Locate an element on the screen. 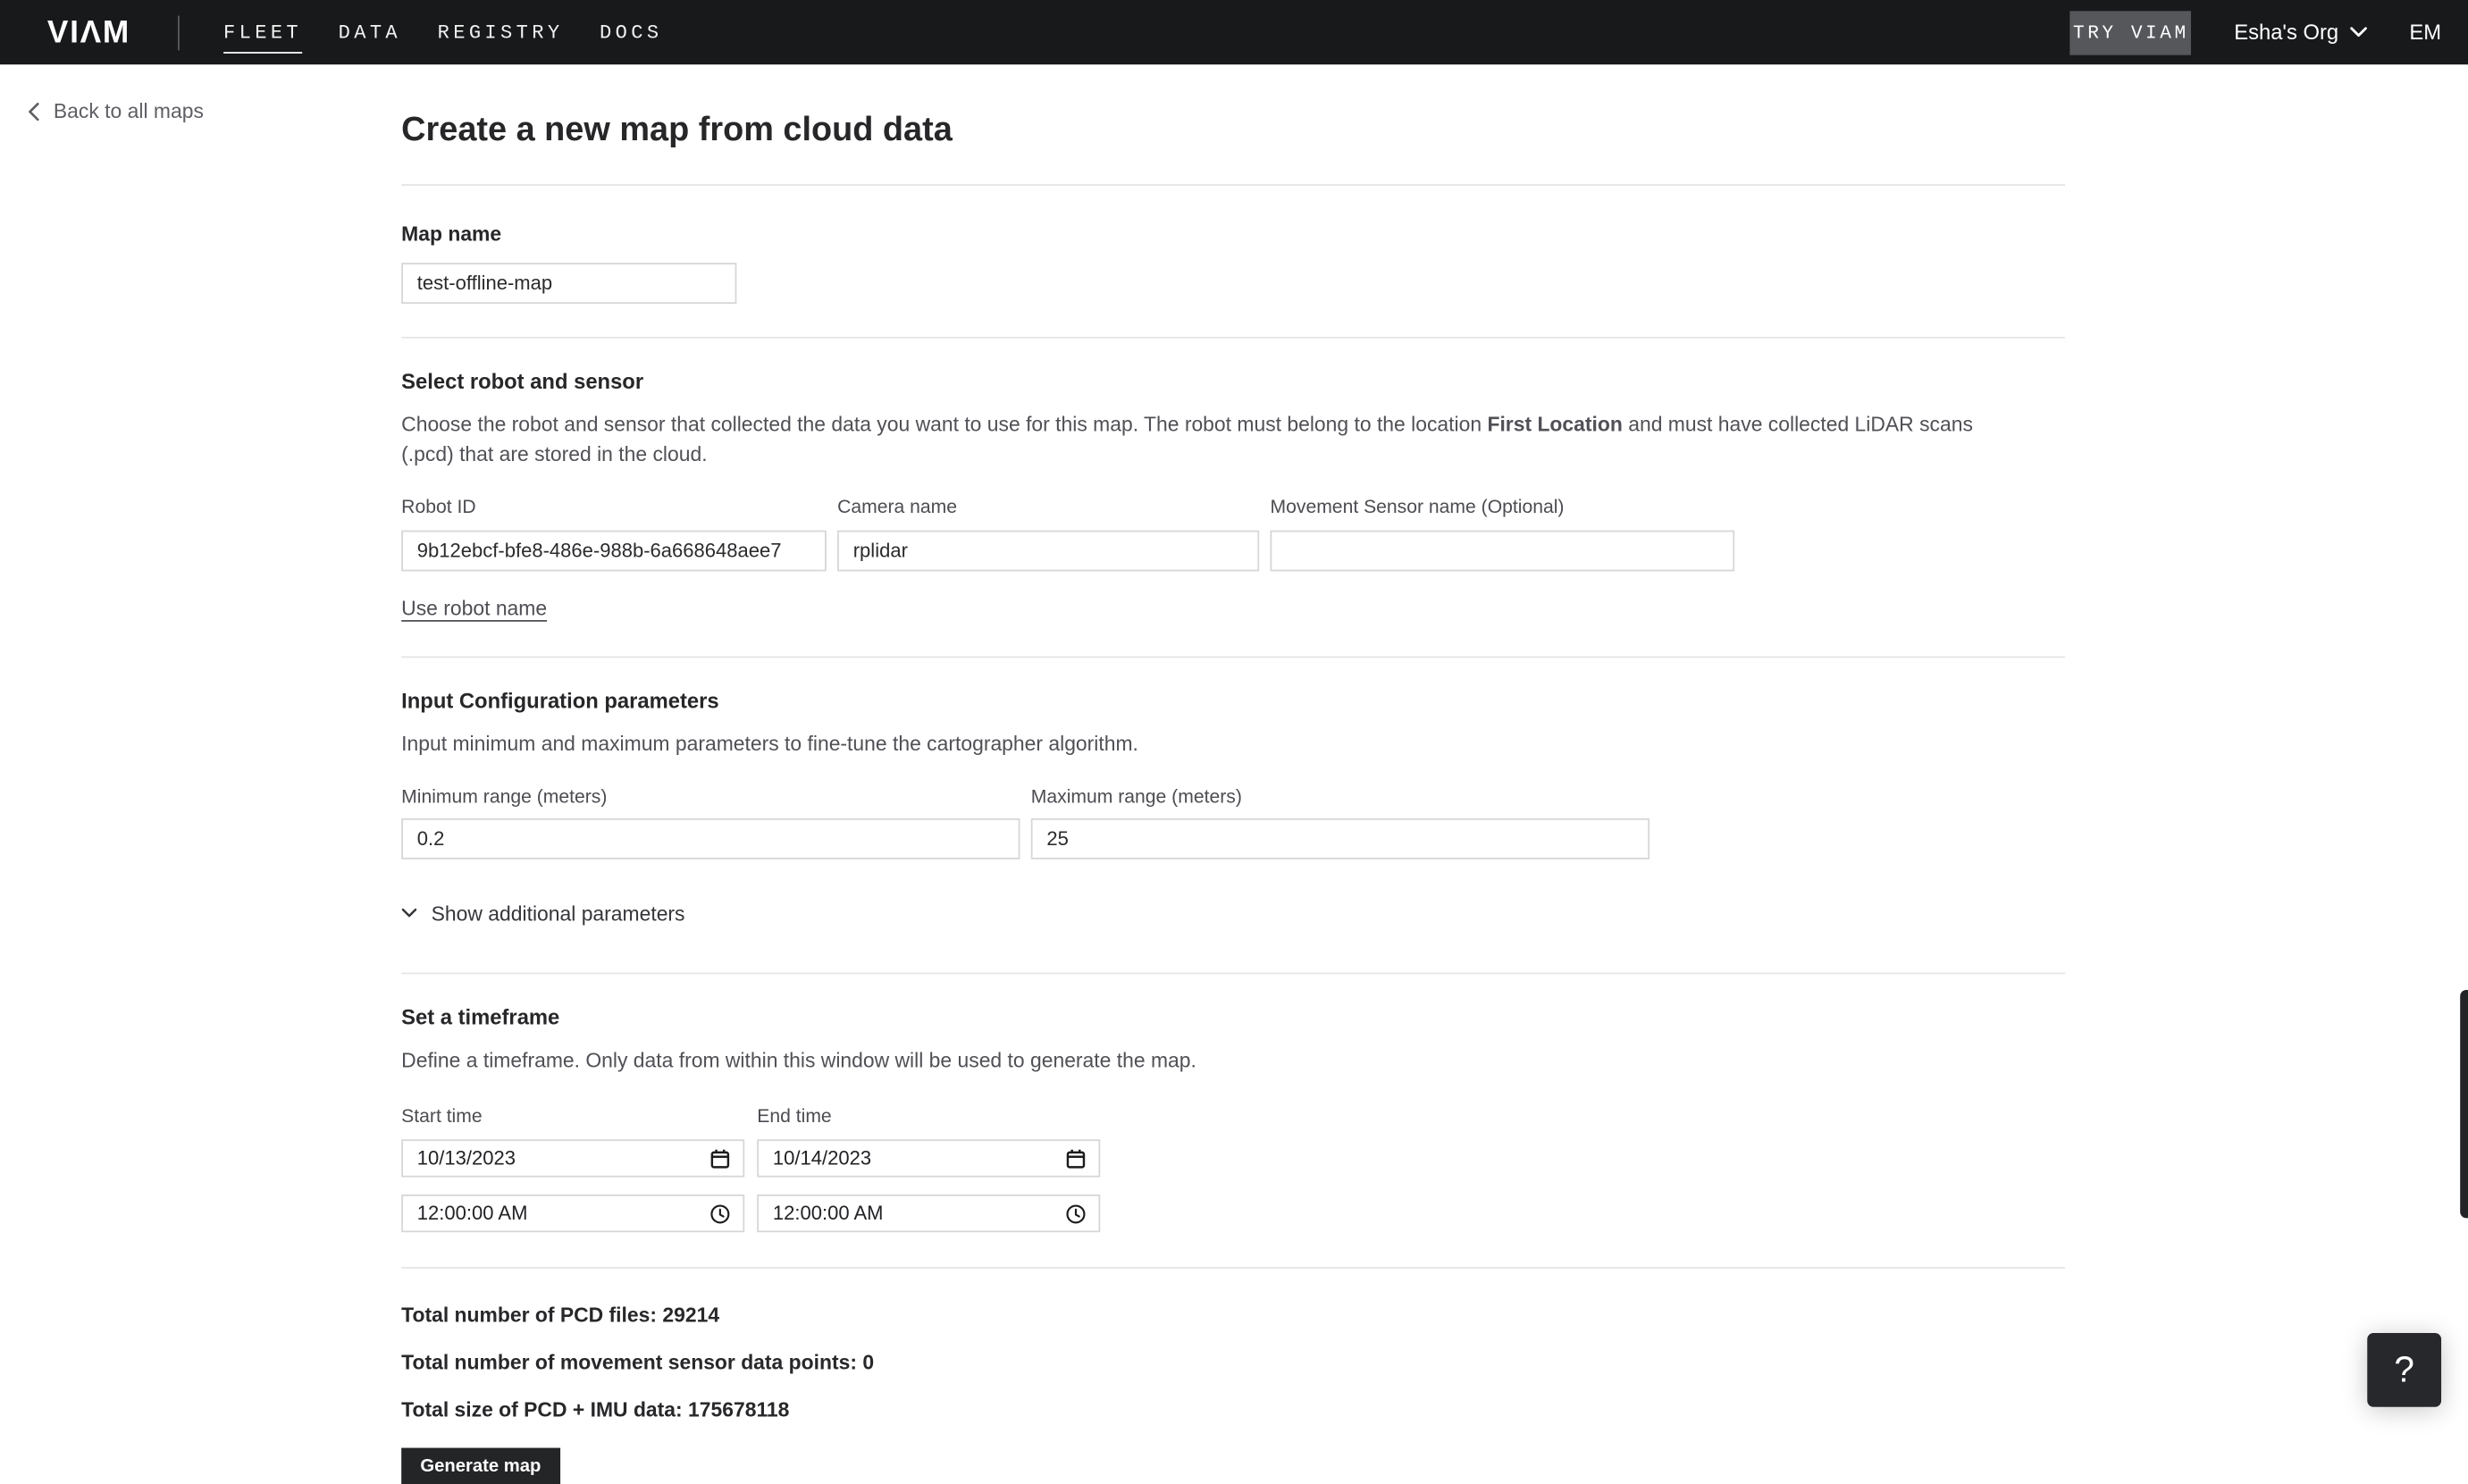 This screenshot has height=1484, width=2468. try-viam-button: TRY VIAM is located at coordinates (2131, 32).